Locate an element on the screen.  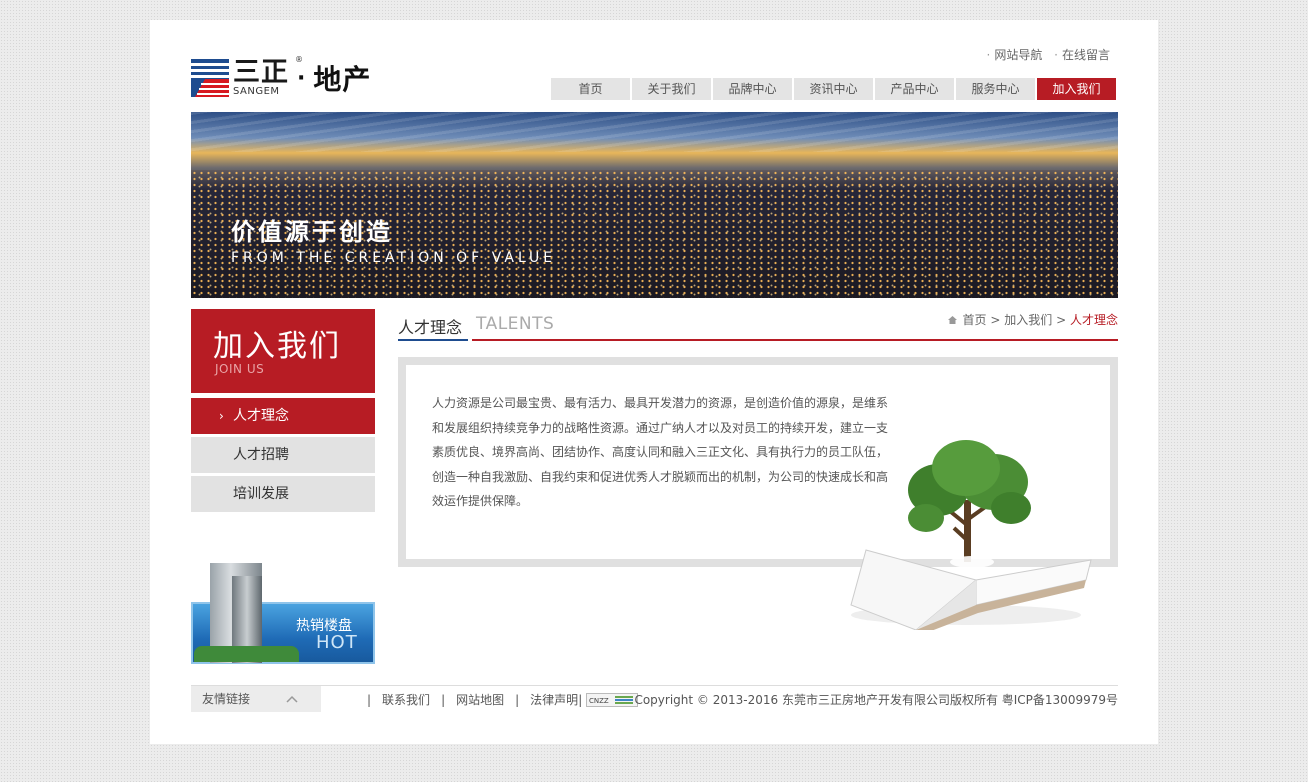
nav-item-brand: 品牌中心 is located at coordinates (752, 89).